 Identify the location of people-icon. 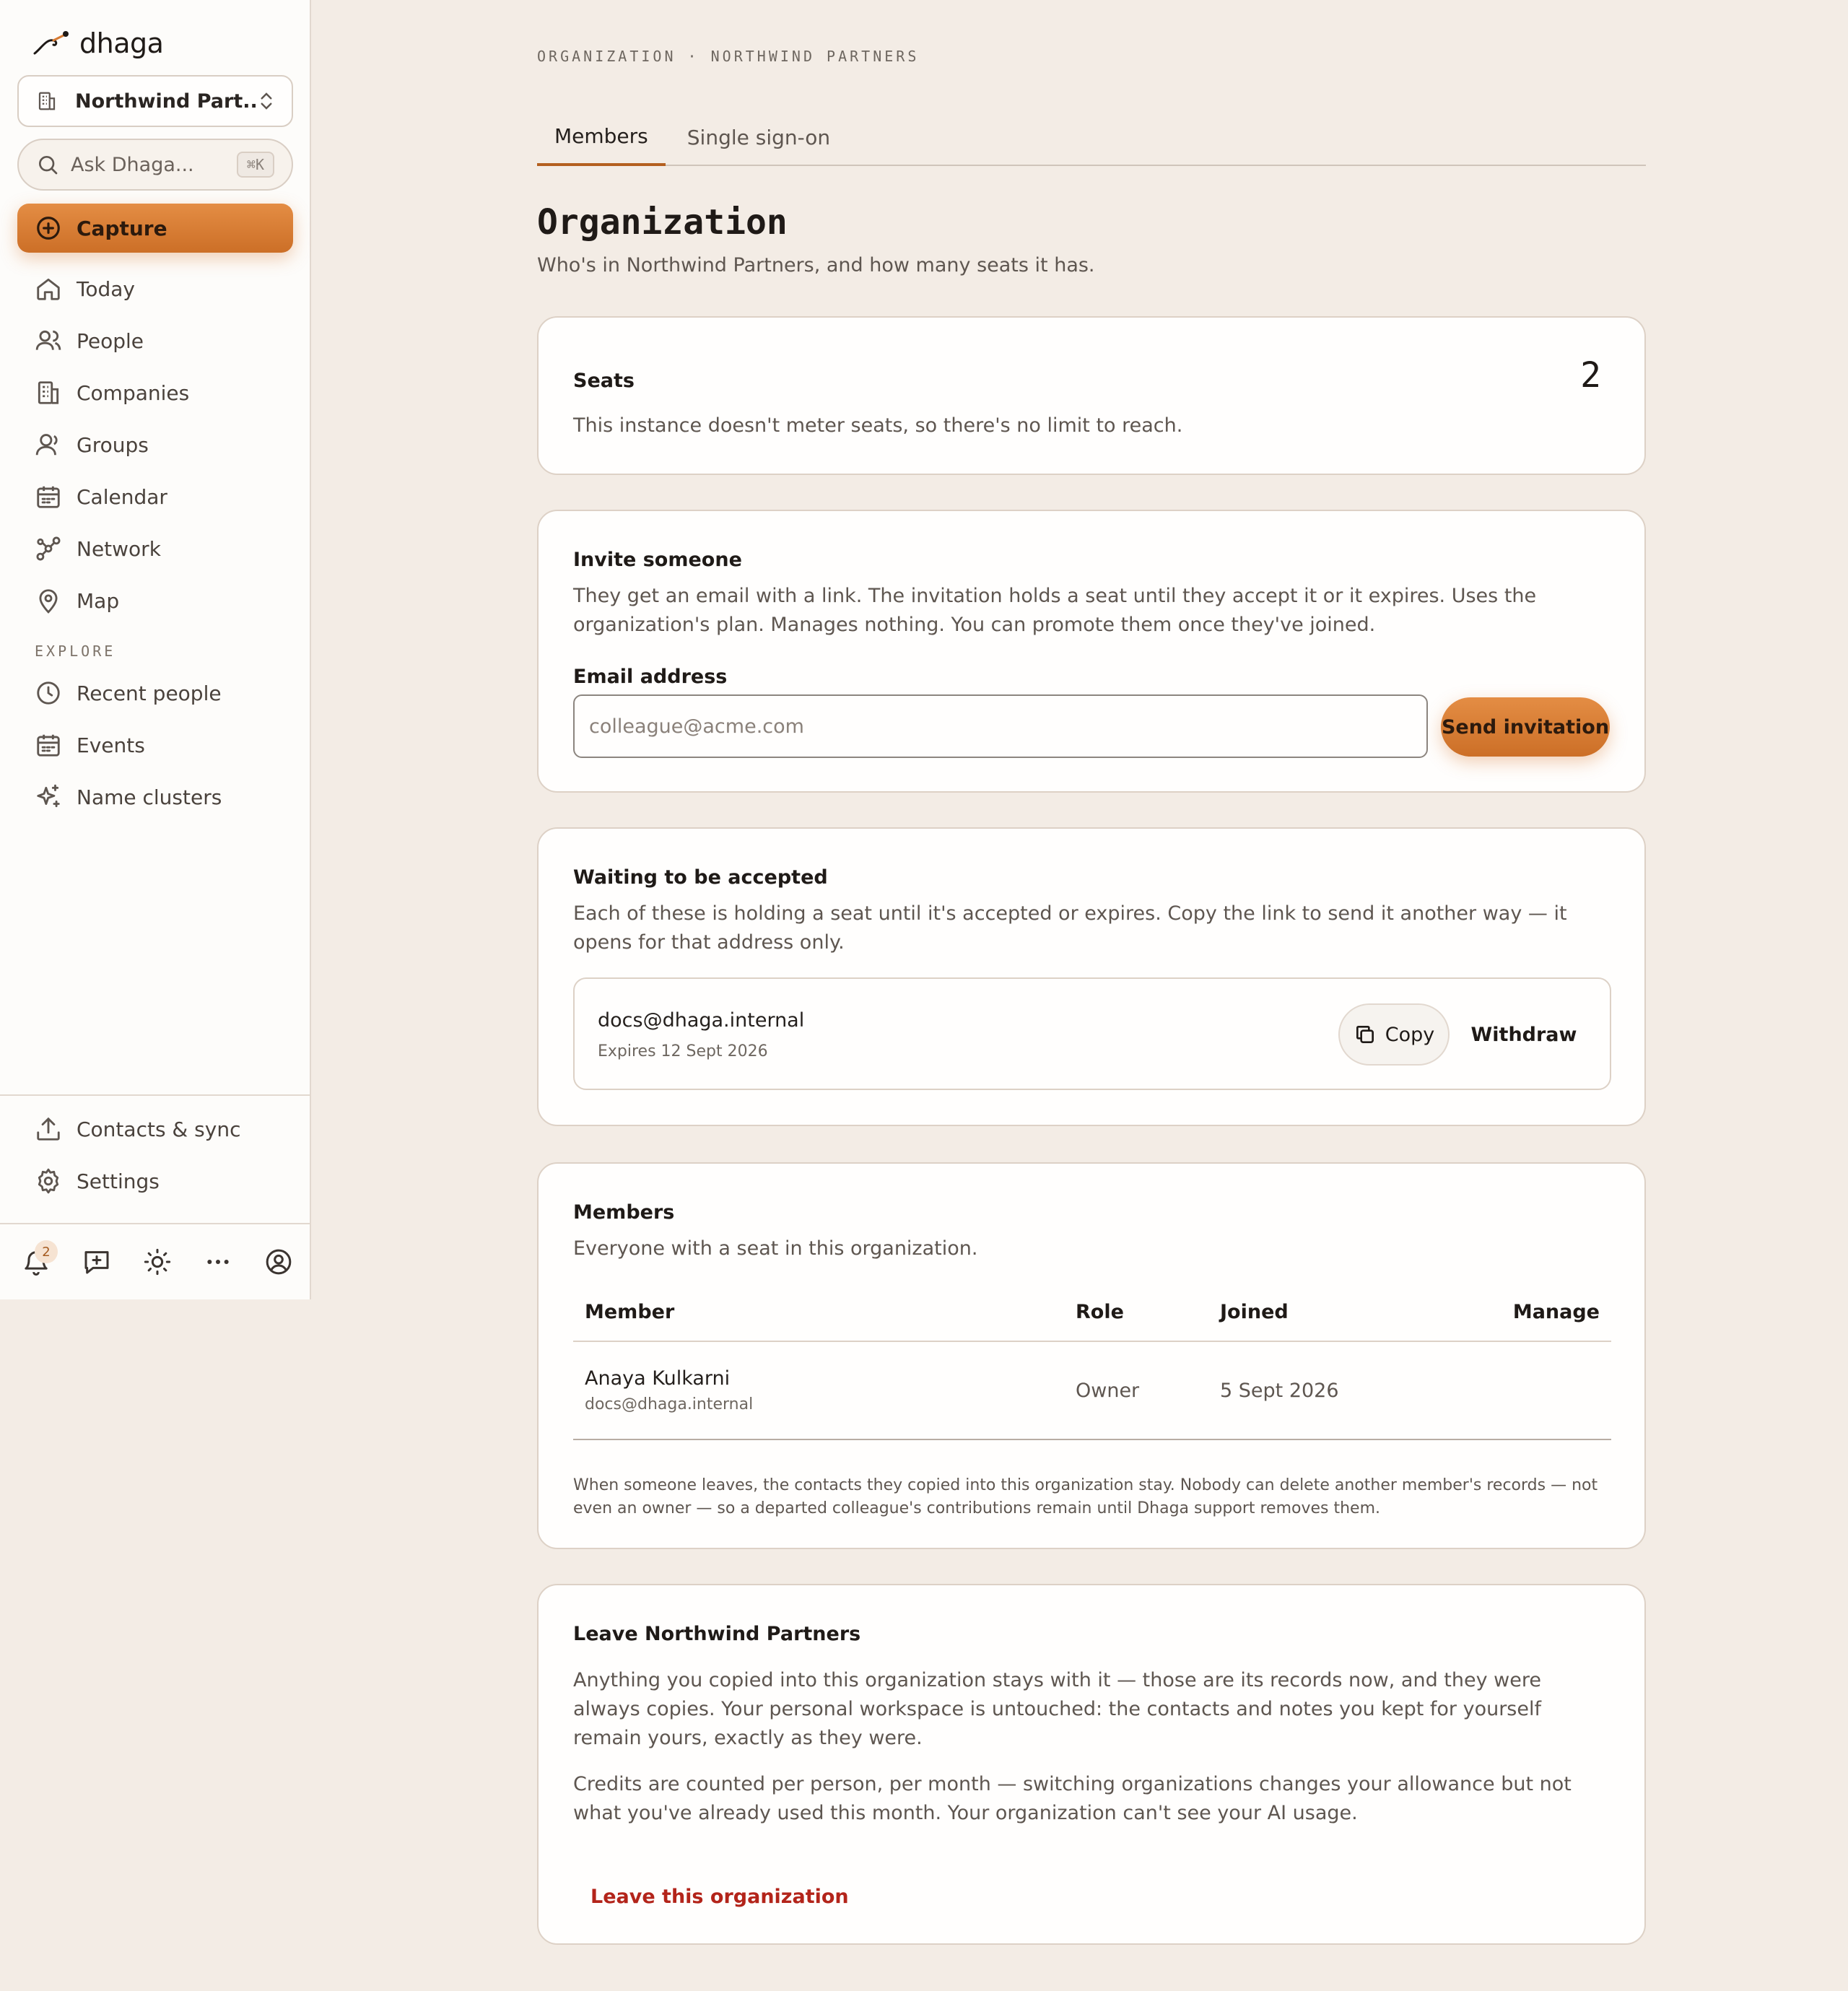
(48, 340).